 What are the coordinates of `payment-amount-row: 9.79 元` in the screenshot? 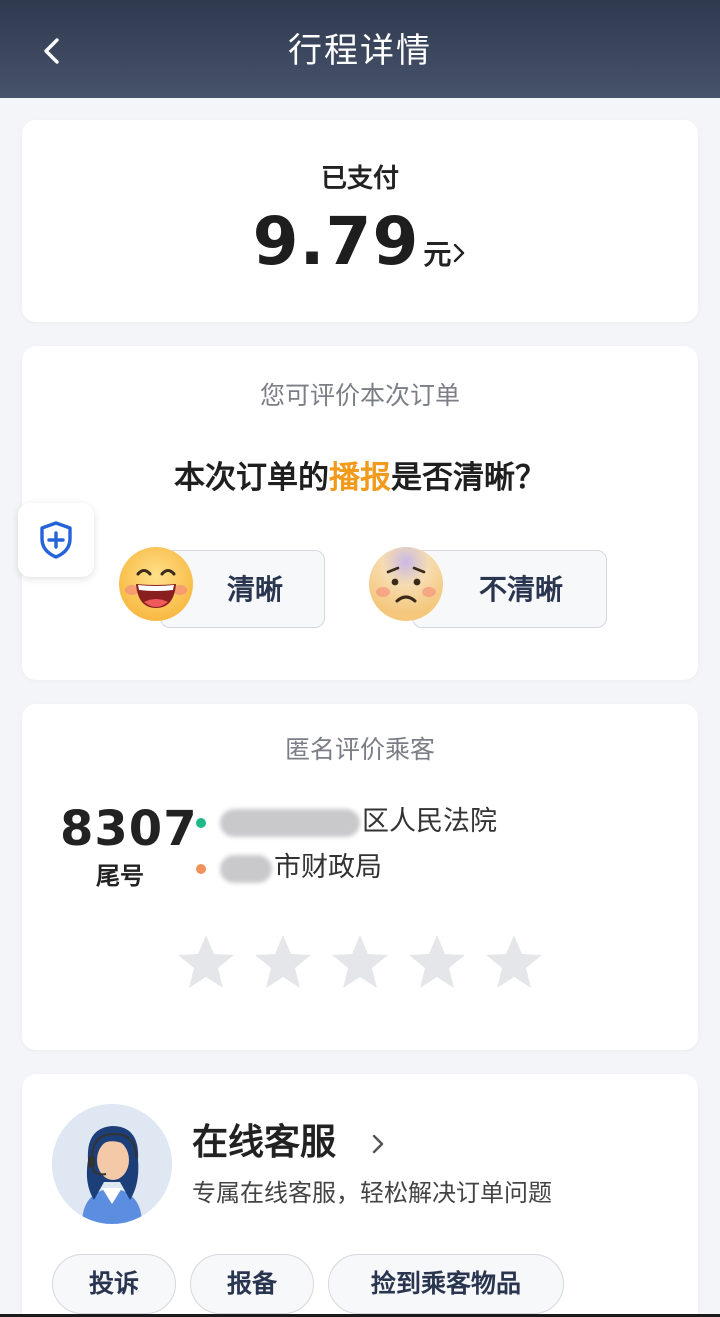 It's located at (360, 242).